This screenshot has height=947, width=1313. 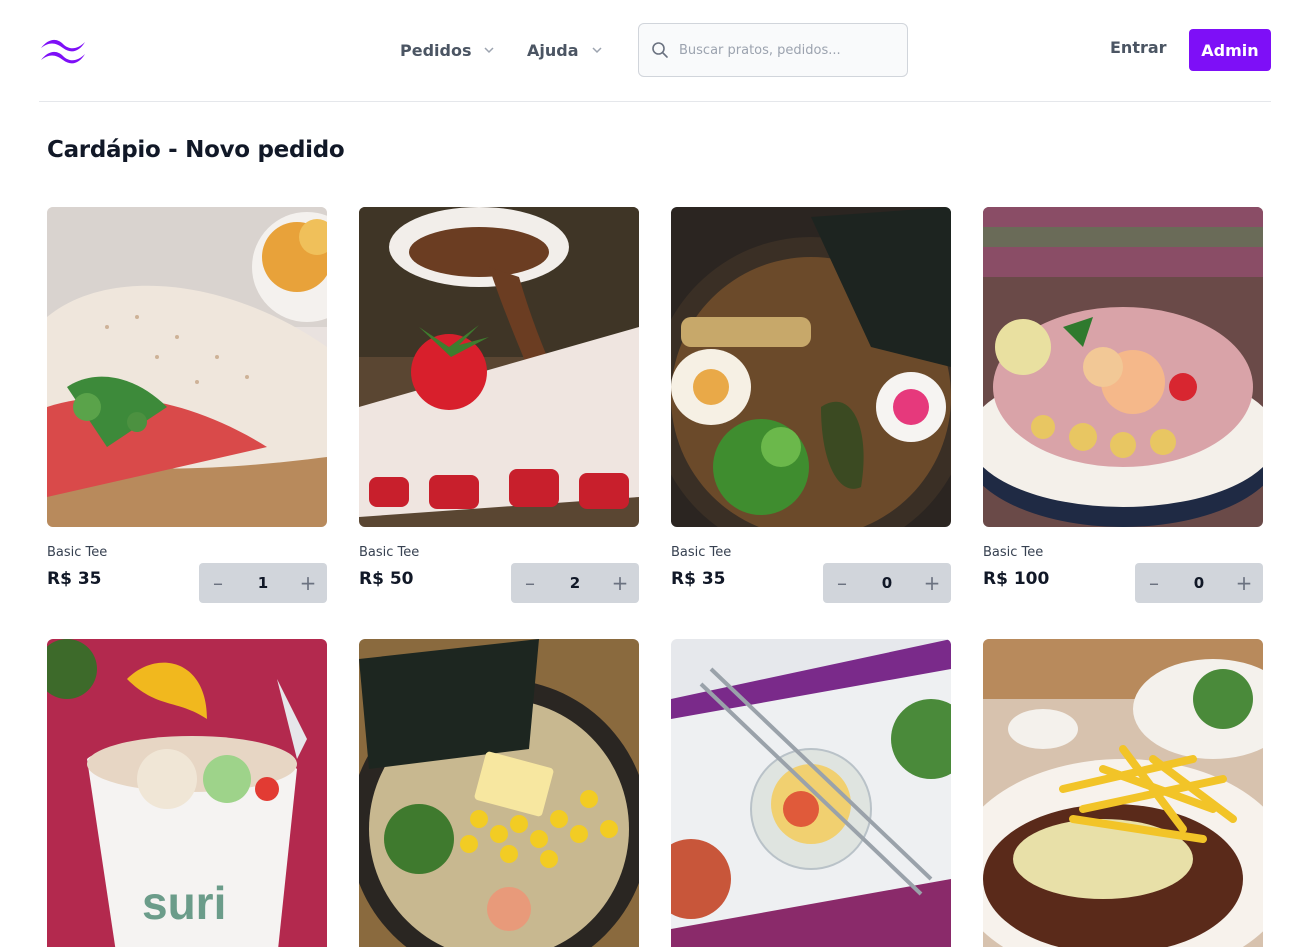 What do you see at coordinates (184, 903) in the screenshot?
I see `svg-text: suri` at bounding box center [184, 903].